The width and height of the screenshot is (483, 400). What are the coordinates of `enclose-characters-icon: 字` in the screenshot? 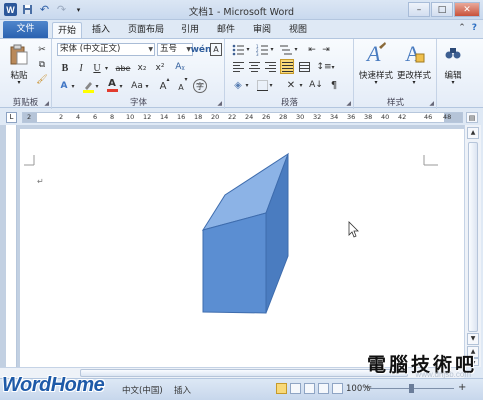 It's located at (200, 86).